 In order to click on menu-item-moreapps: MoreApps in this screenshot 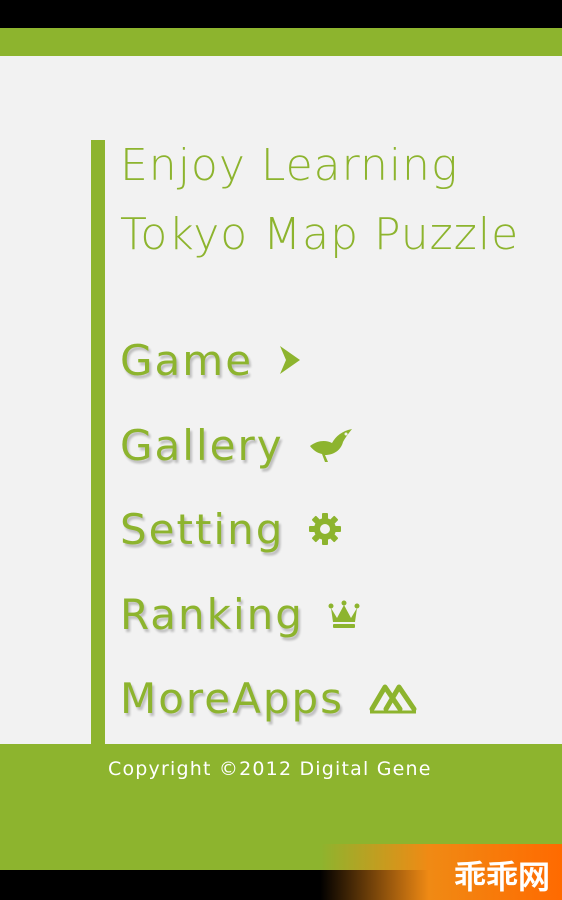, I will do `click(269, 698)`.